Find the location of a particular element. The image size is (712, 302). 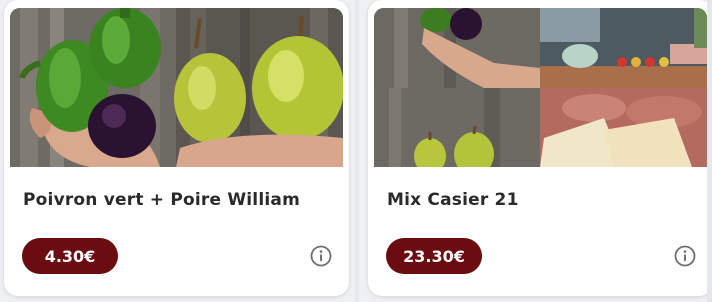

price-badge: 23.30€ is located at coordinates (434, 256).